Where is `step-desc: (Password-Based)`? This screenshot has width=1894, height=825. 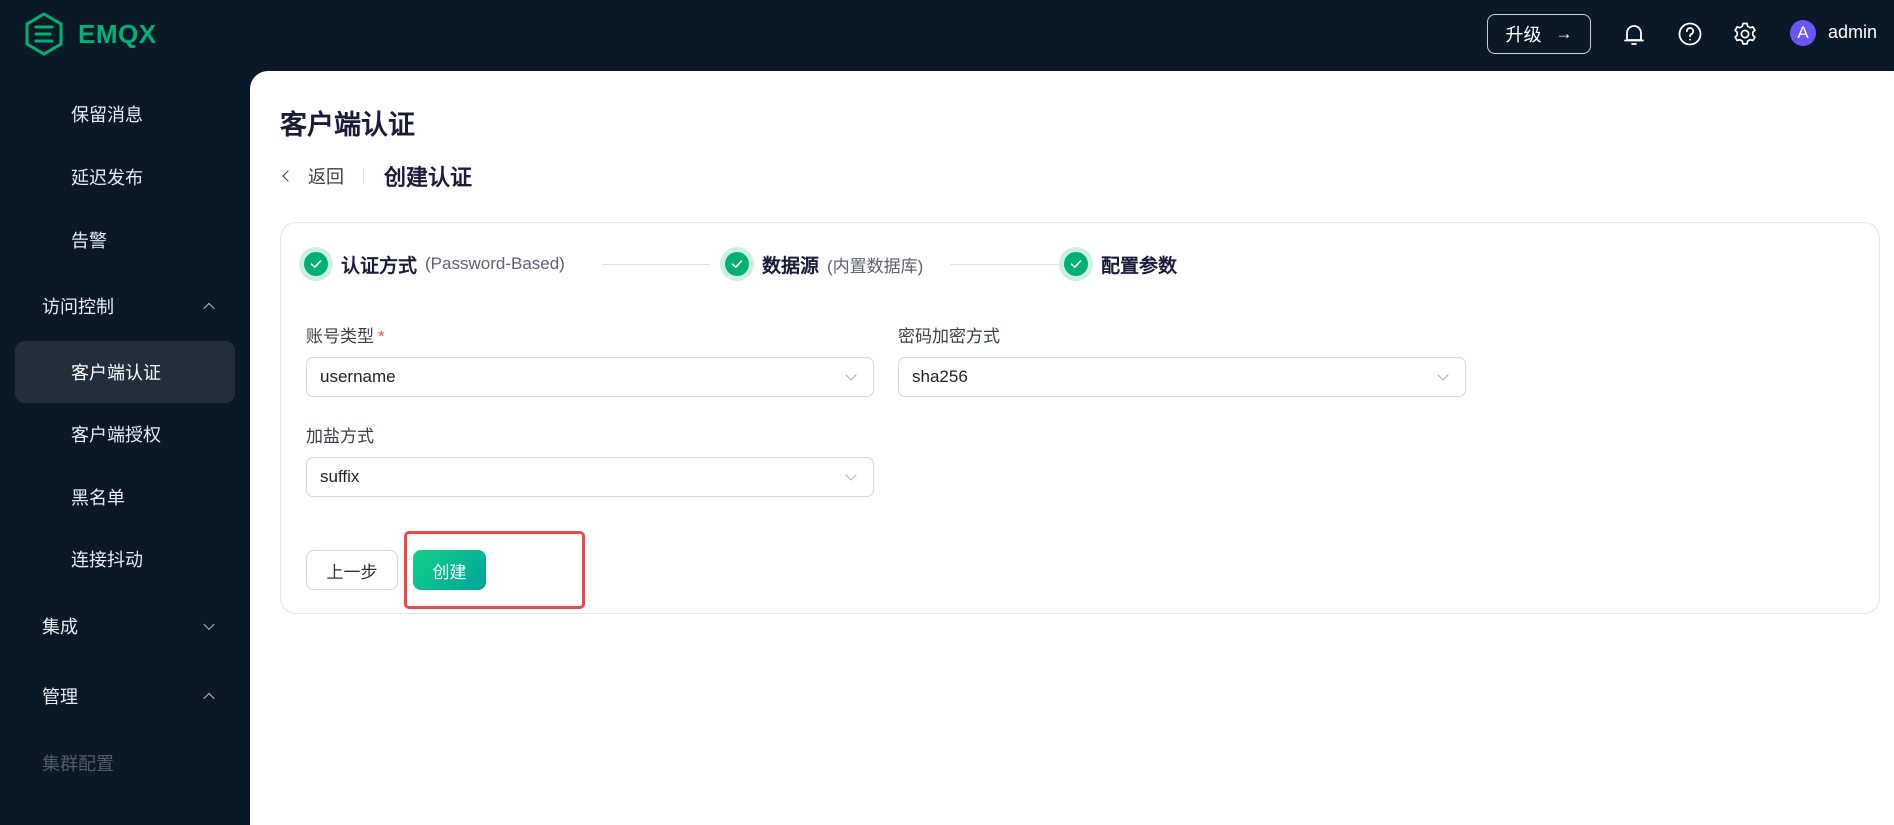
step-desc: (Password-Based) is located at coordinates (495, 263).